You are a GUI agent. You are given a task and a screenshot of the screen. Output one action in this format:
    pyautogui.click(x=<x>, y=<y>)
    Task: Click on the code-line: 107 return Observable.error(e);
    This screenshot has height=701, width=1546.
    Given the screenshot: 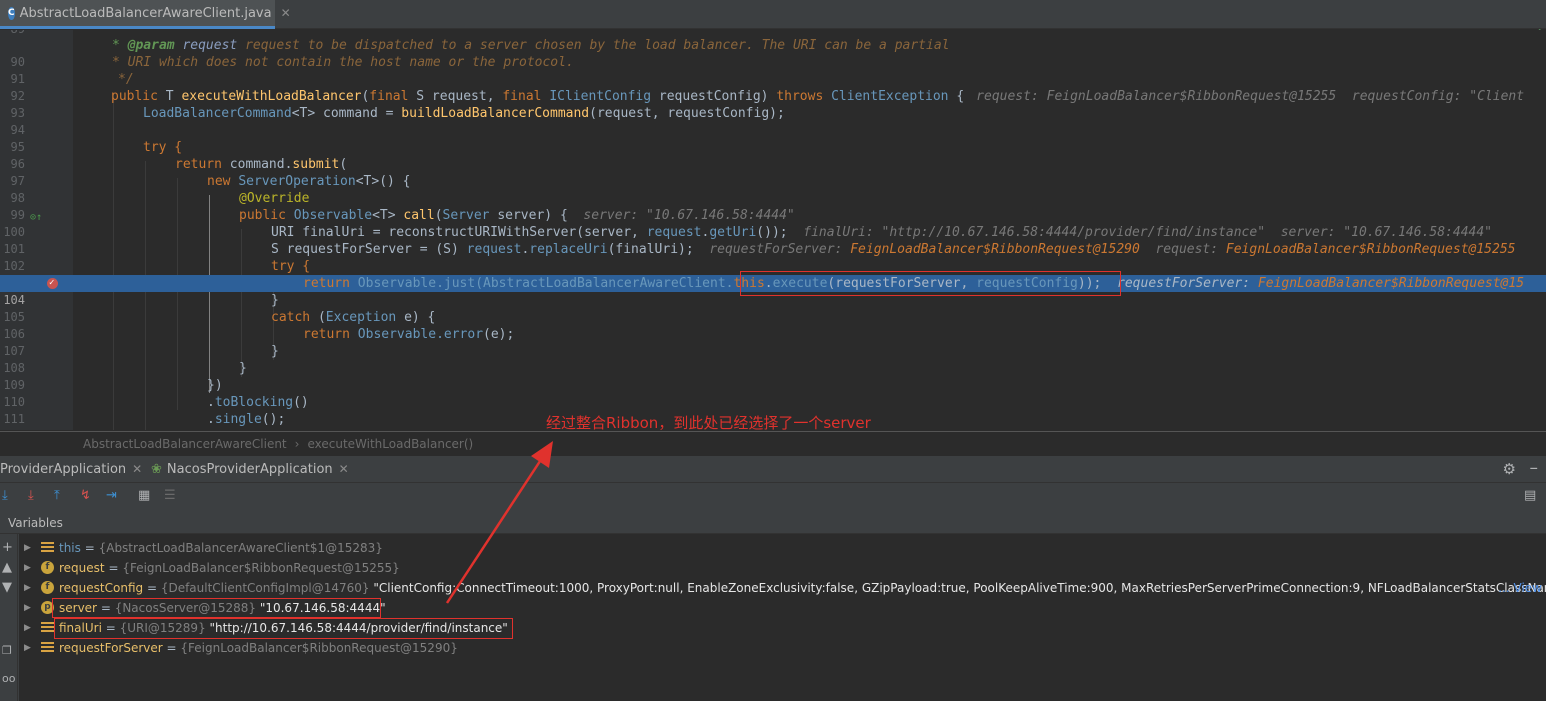 What is the action you would take?
    pyautogui.click(x=259, y=342)
    